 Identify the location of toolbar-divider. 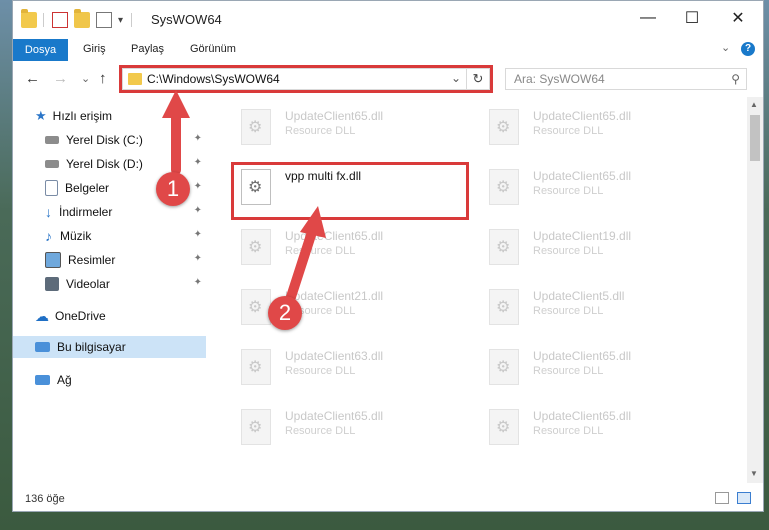
(132, 20).